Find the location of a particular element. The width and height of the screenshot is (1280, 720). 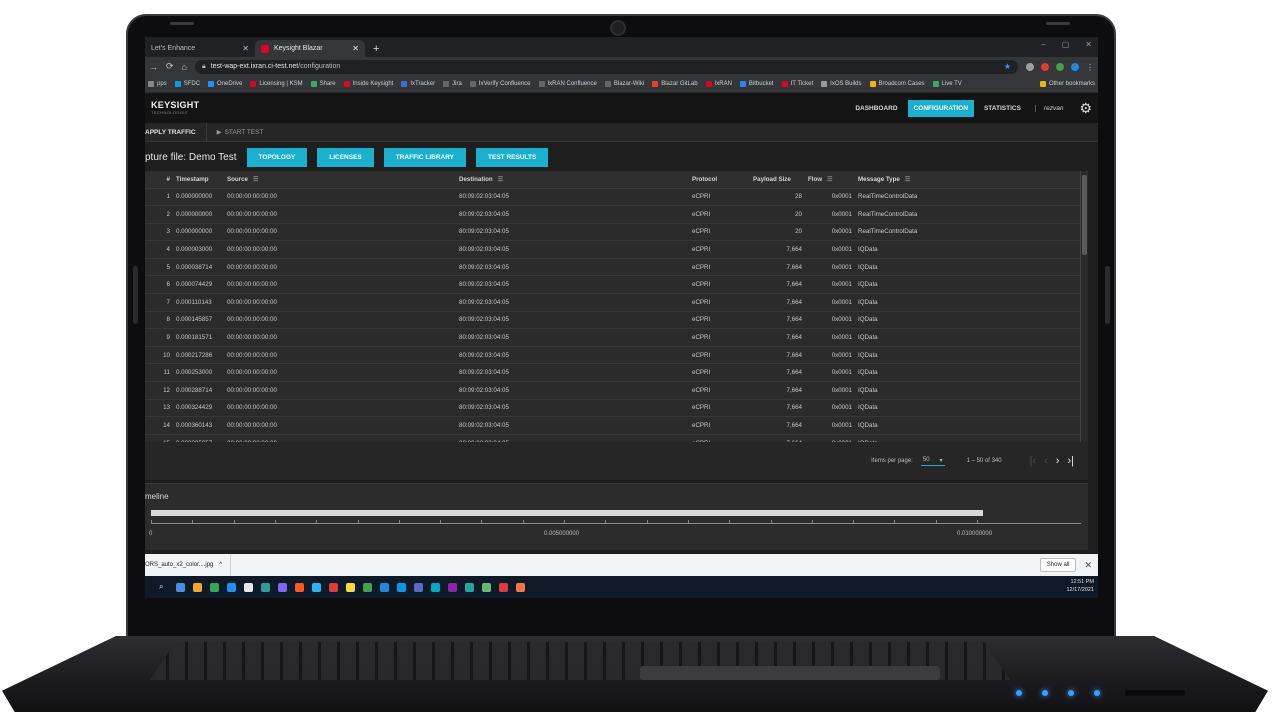

tab-keysight-blazar: Keysight Blazar ✕ is located at coordinates (310, 48).